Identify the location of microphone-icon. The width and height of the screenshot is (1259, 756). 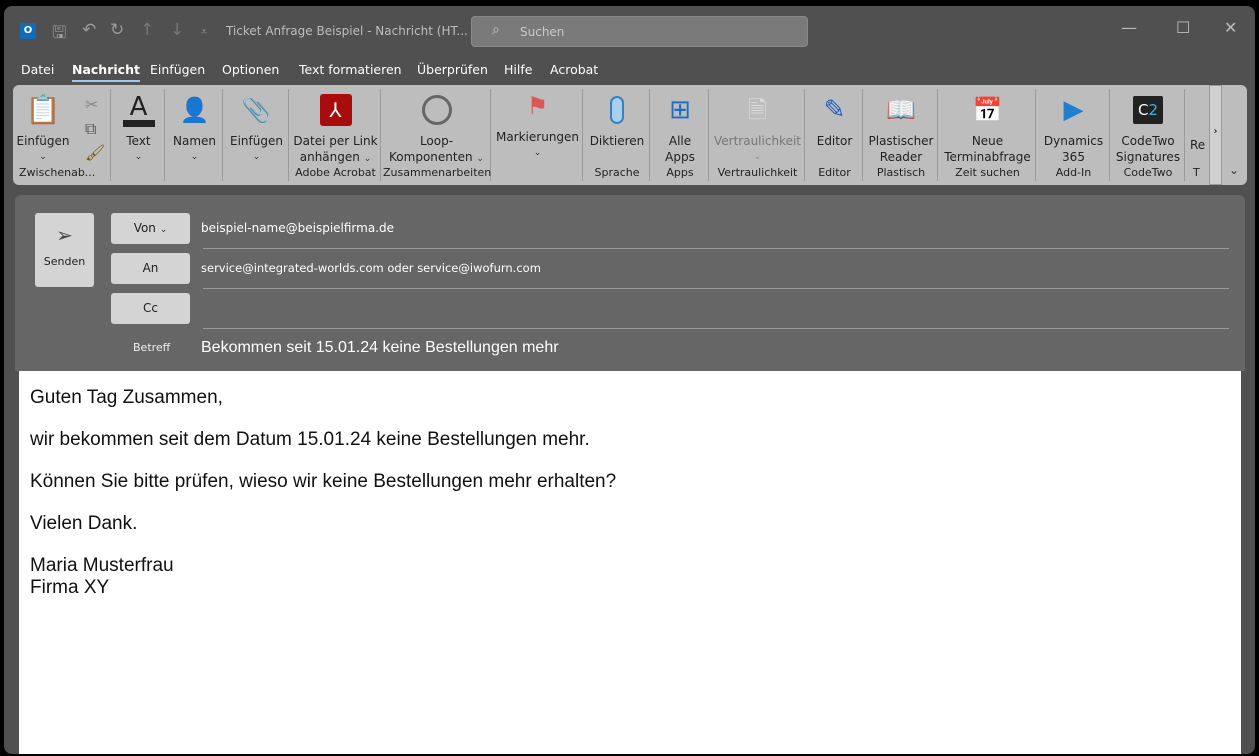
(617, 110).